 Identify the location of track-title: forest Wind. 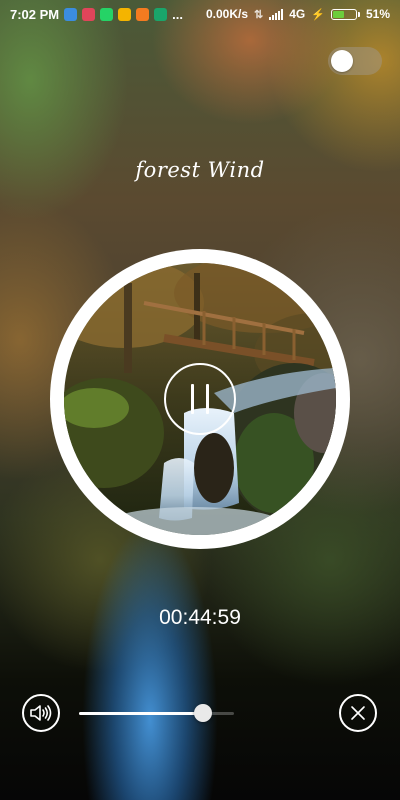
(200, 170).